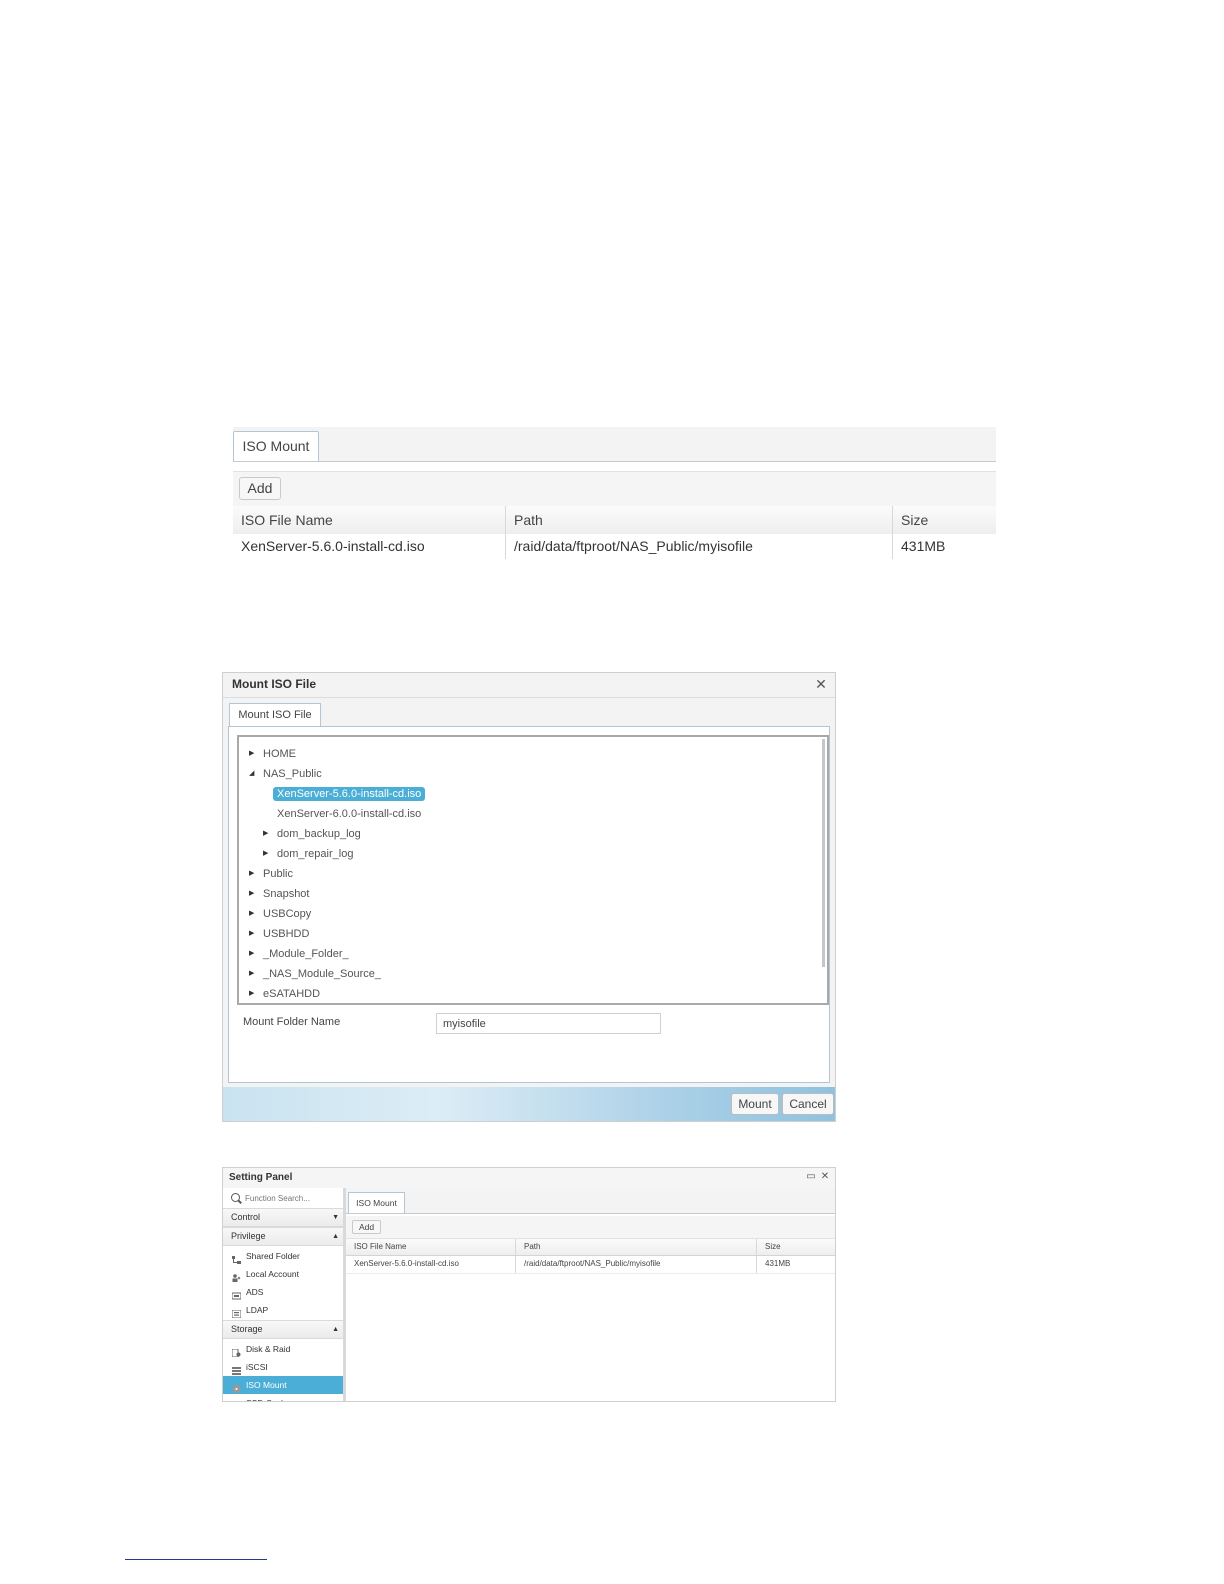 The width and height of the screenshot is (1224, 1584). I want to click on tree-node-label: Snapshot, so click(286, 894).